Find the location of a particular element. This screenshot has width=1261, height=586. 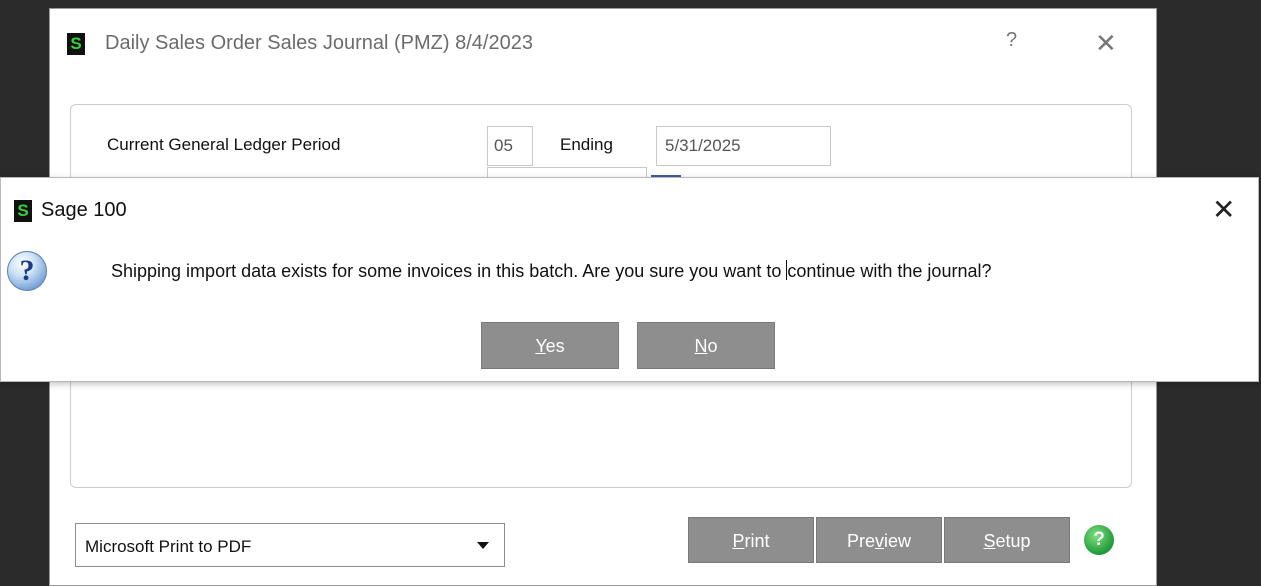

no-button: No is located at coordinates (706, 345).